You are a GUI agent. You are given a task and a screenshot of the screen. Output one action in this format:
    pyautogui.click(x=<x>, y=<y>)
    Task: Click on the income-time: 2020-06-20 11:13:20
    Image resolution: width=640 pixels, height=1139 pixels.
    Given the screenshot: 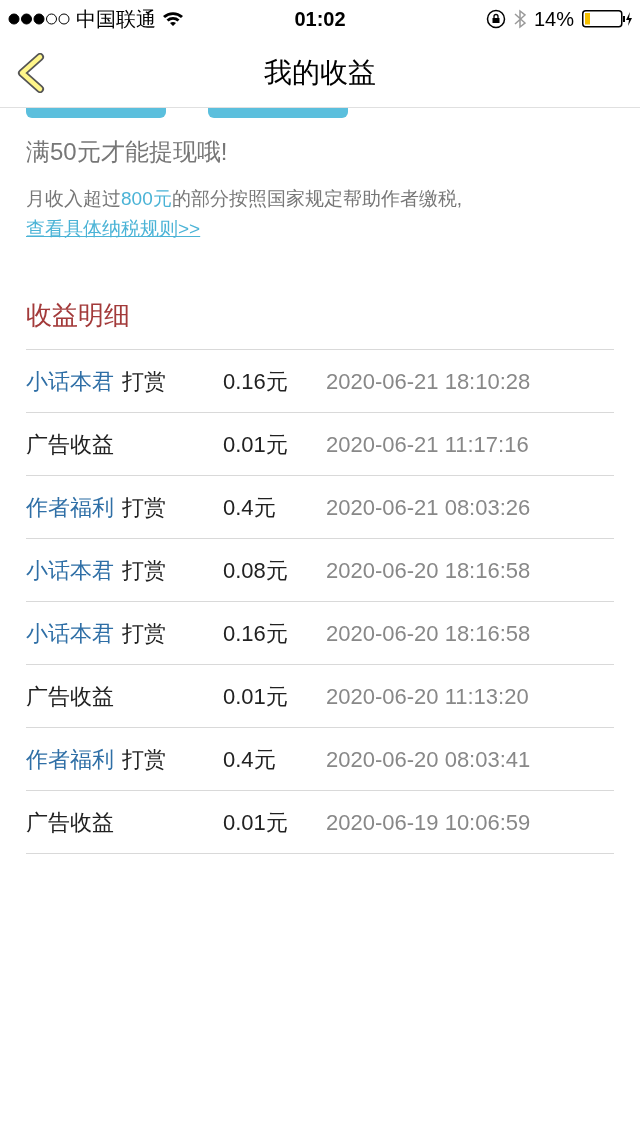 What is the action you would take?
    pyautogui.click(x=427, y=696)
    